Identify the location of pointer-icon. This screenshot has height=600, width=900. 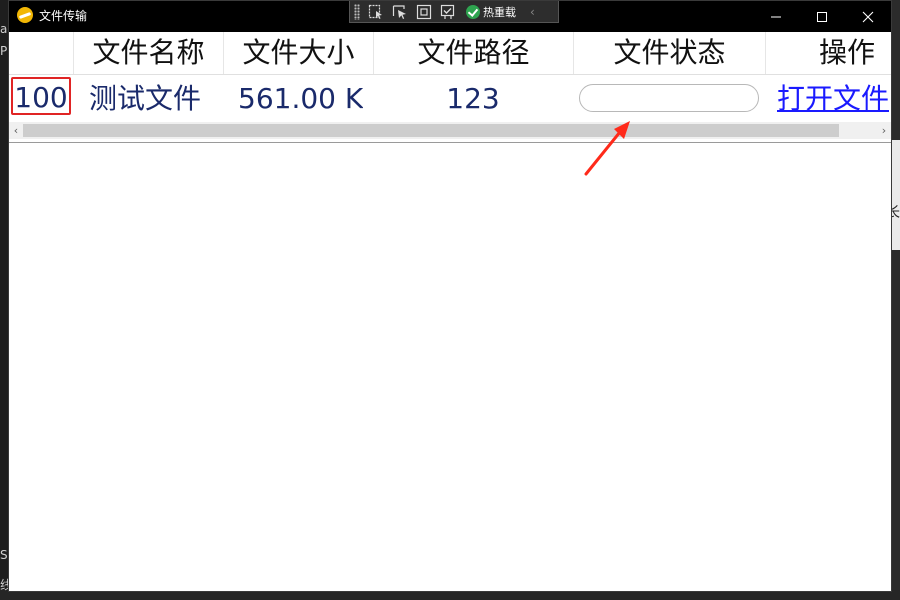
(400, 12).